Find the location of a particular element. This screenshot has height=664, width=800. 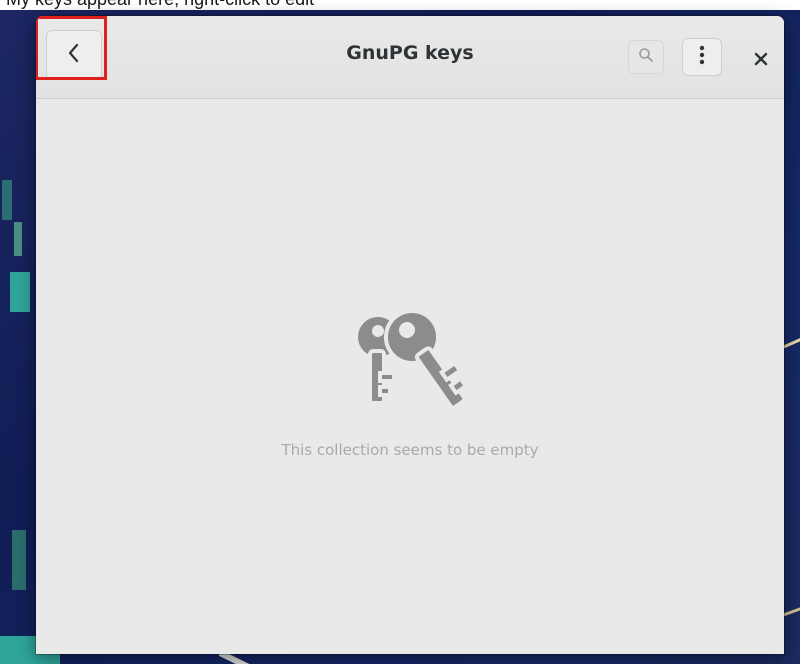

caption-strip: My keys appear here; right-click to edit is located at coordinates (400, 5).